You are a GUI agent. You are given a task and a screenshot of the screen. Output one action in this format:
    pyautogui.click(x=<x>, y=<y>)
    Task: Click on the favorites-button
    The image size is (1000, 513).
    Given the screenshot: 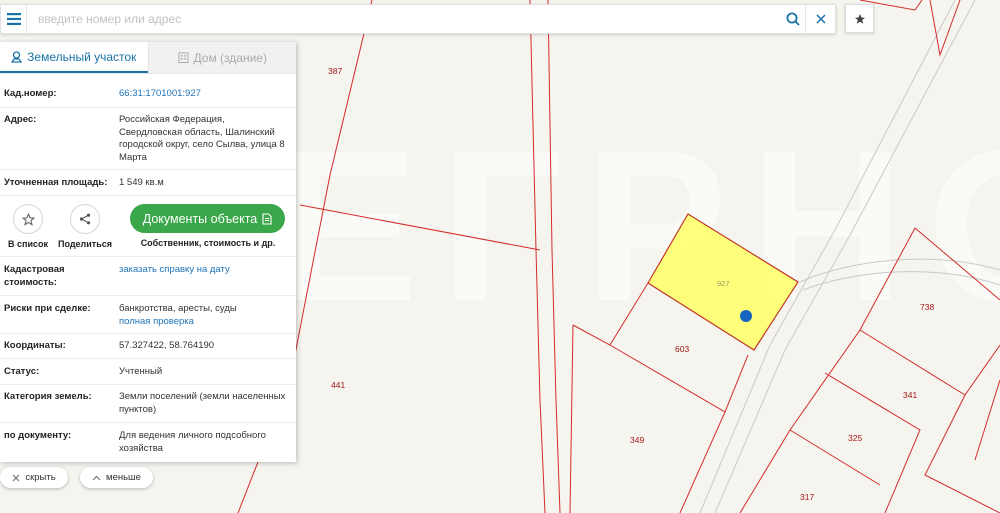 What is the action you would take?
    pyautogui.click(x=859, y=18)
    